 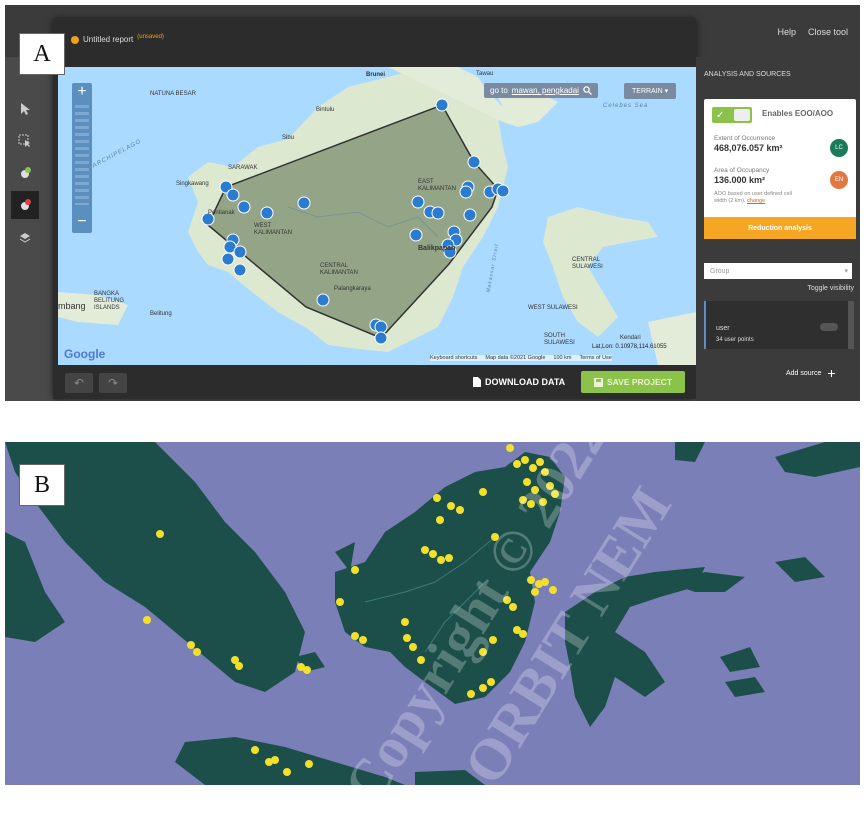 I want to click on save-project-button: SAVE PROJECT, so click(x=633, y=382).